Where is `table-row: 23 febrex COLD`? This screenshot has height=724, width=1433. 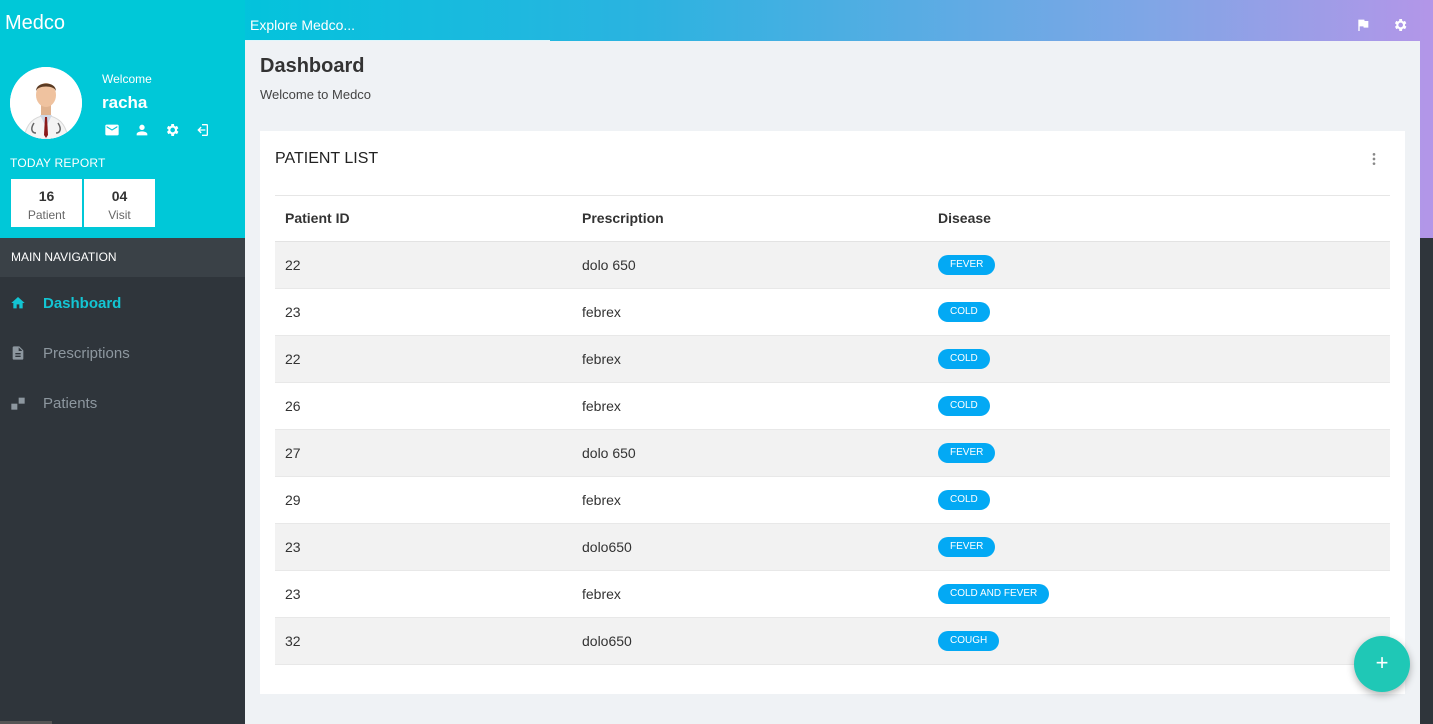 table-row: 23 febrex COLD is located at coordinates (832, 312).